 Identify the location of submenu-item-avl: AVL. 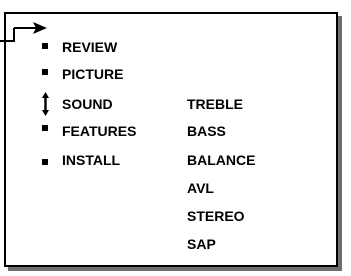
(200, 188).